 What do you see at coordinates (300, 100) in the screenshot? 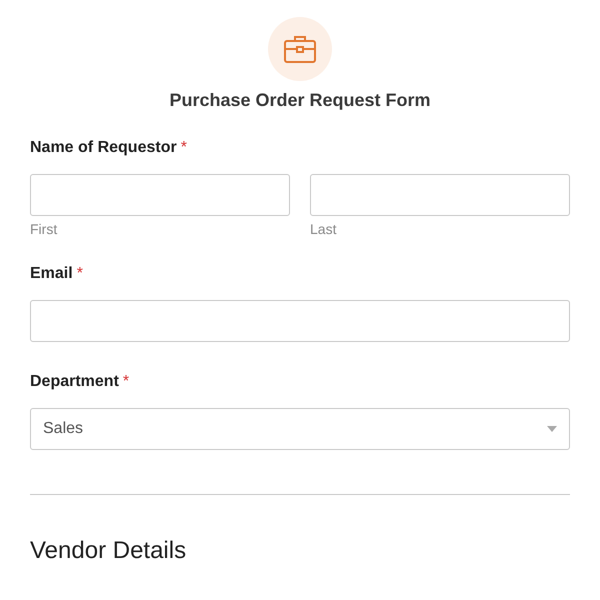
I see `form-title: Purchase Order Request Form` at bounding box center [300, 100].